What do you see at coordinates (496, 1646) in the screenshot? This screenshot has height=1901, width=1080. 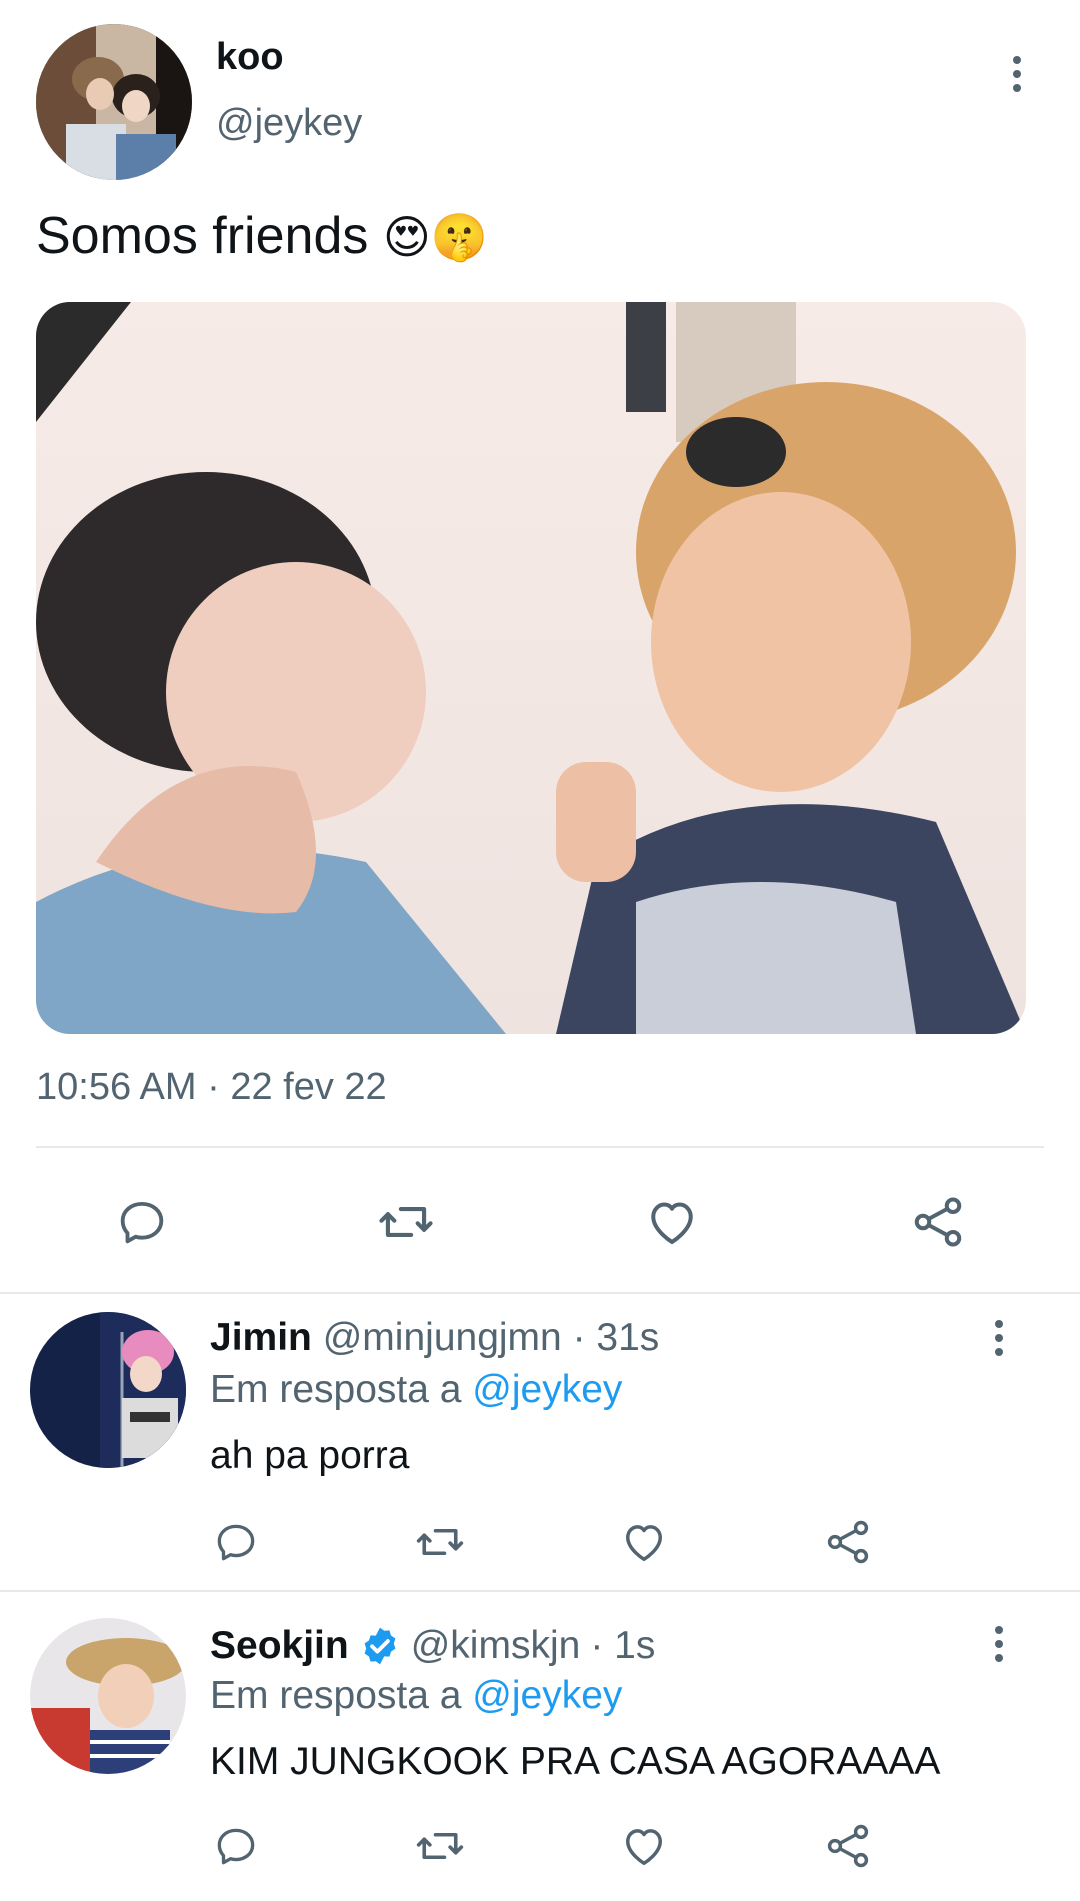 I see `reply-author-handle: @kimskjn` at bounding box center [496, 1646].